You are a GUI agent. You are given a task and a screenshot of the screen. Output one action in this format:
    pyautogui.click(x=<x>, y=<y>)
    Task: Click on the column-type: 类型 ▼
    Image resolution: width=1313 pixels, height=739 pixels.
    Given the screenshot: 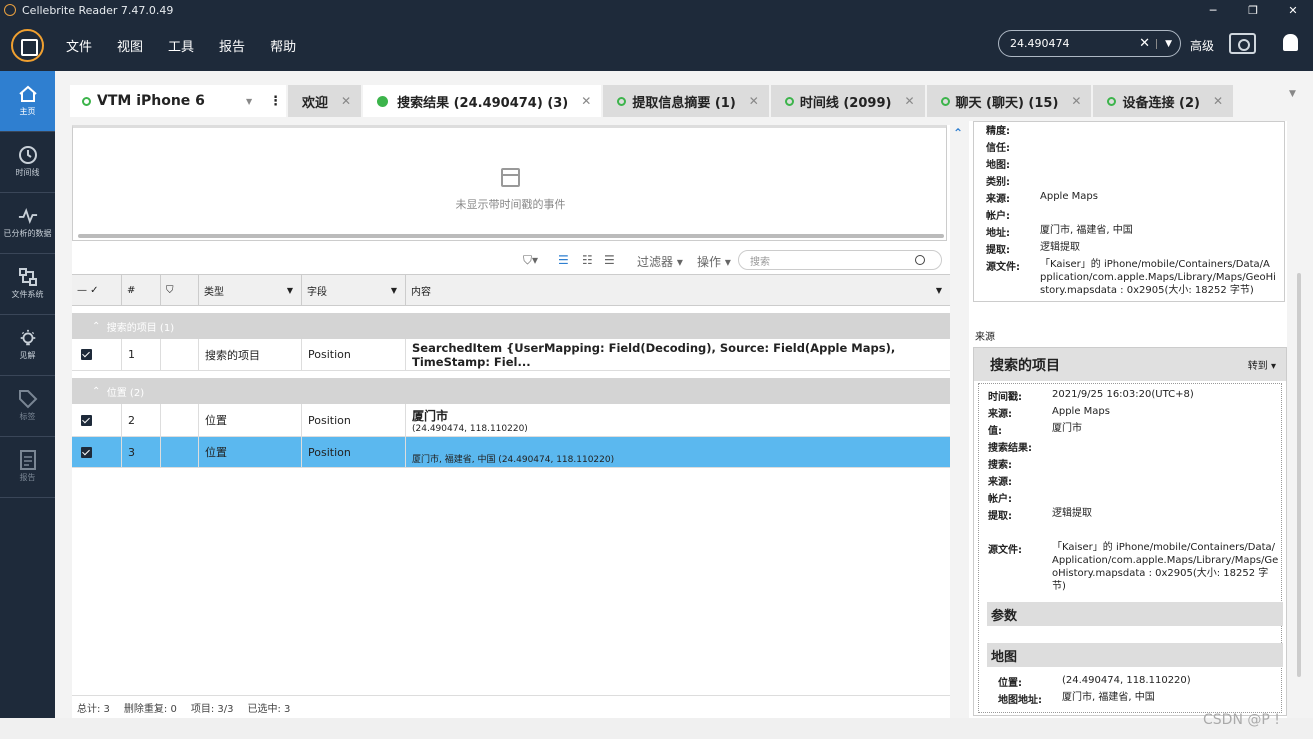 What is the action you would take?
    pyautogui.click(x=250, y=290)
    